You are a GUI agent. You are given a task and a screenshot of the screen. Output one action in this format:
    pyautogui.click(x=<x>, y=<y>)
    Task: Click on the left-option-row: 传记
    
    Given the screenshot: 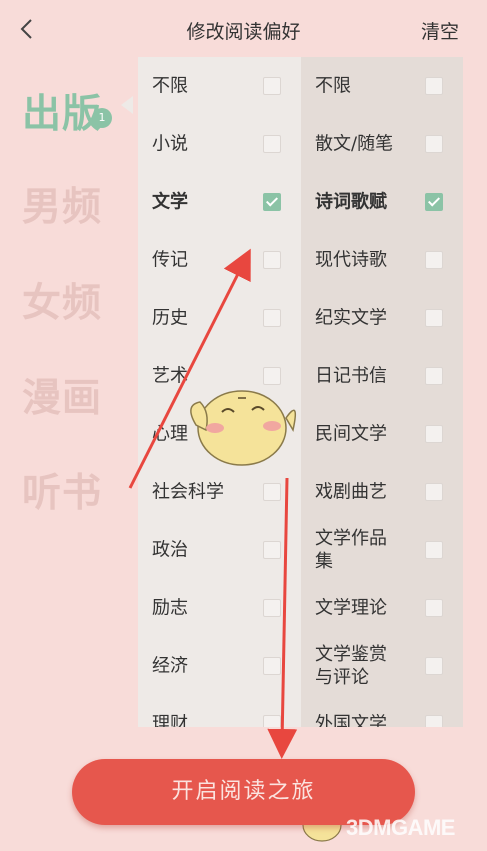 What is the action you would take?
    pyautogui.click(x=219, y=260)
    